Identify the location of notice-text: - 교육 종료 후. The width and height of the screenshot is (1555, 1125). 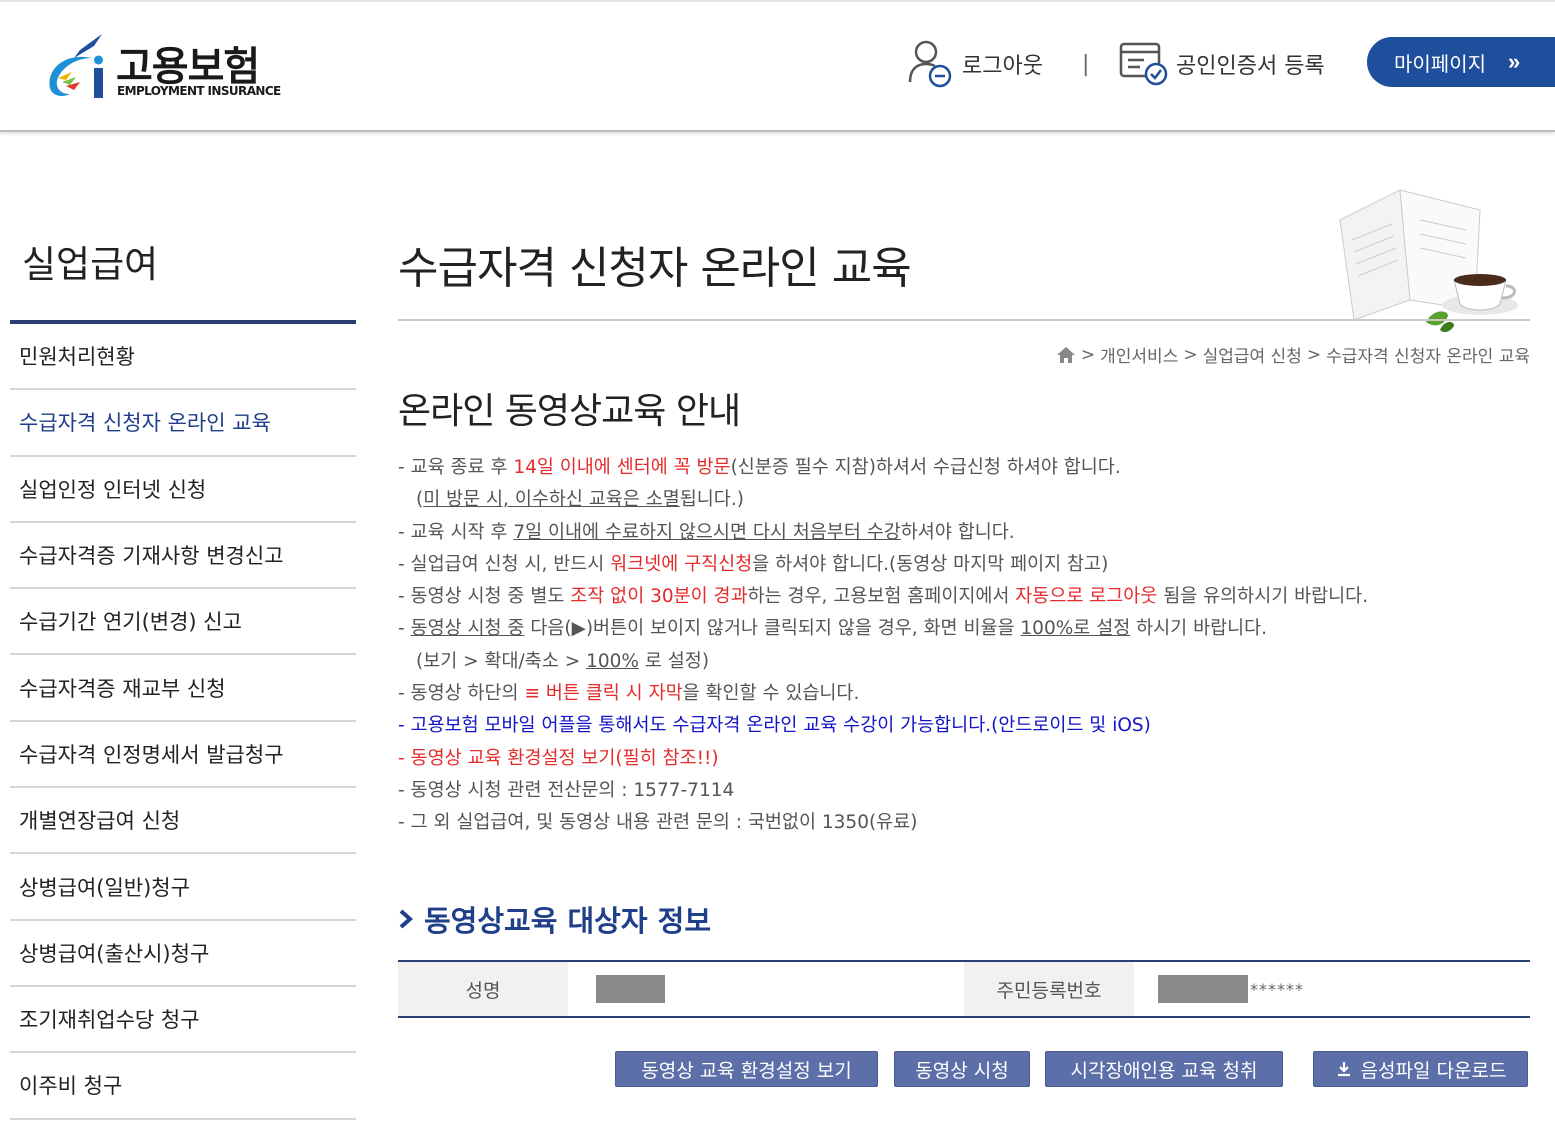
(456, 467).